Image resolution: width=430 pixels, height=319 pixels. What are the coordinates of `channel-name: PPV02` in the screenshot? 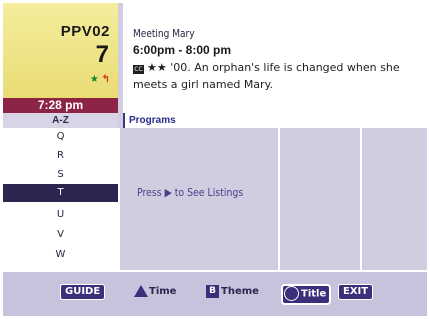 It's located at (85, 31).